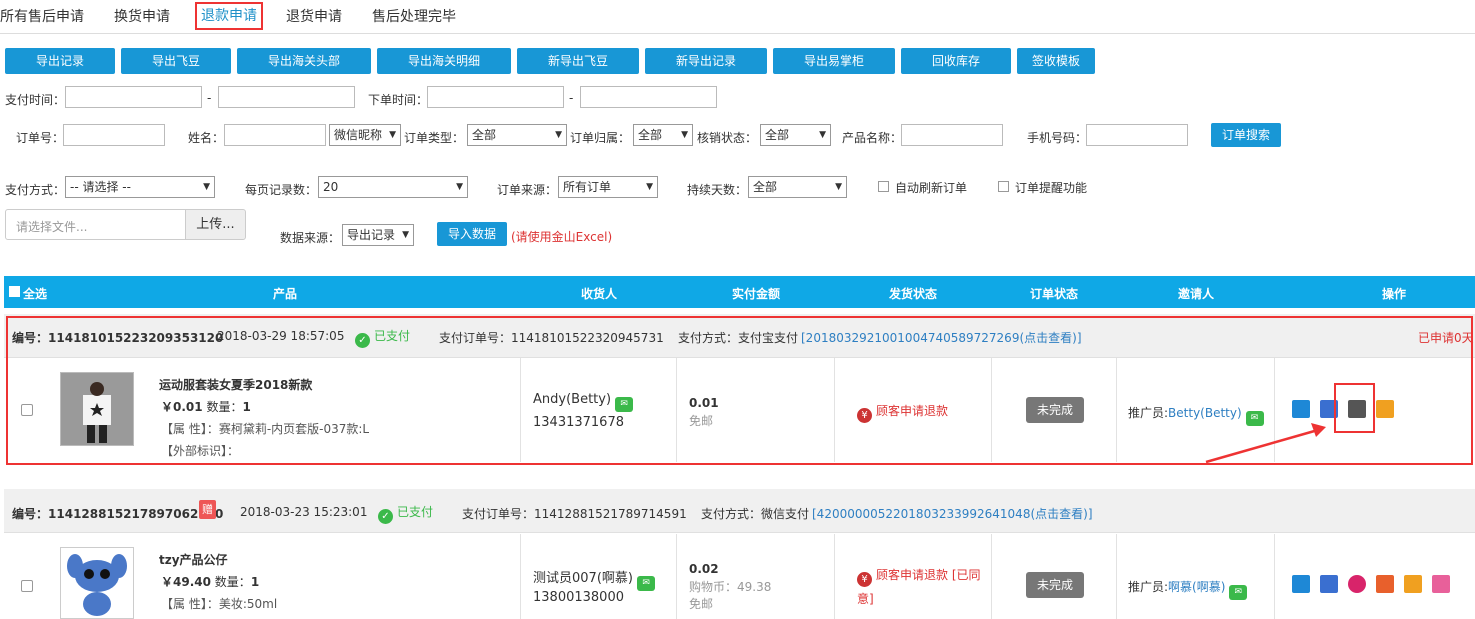 This screenshot has width=1475, height=619. Describe the element at coordinates (562, 237) in the screenshot. I see `import-hint: (请使用金山Excel)` at that location.